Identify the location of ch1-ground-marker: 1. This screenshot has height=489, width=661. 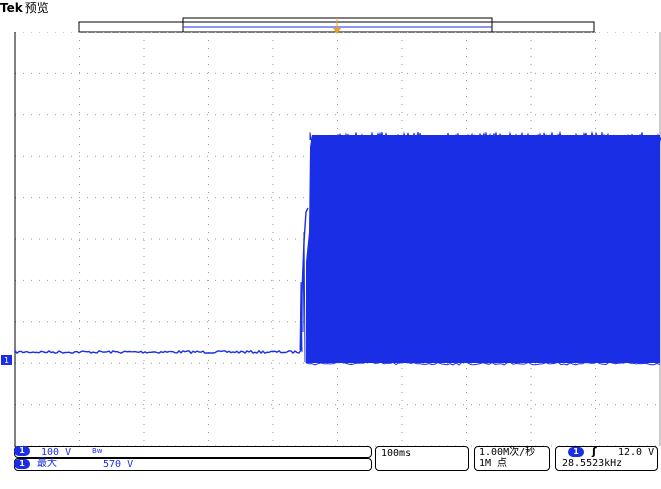
(6, 360).